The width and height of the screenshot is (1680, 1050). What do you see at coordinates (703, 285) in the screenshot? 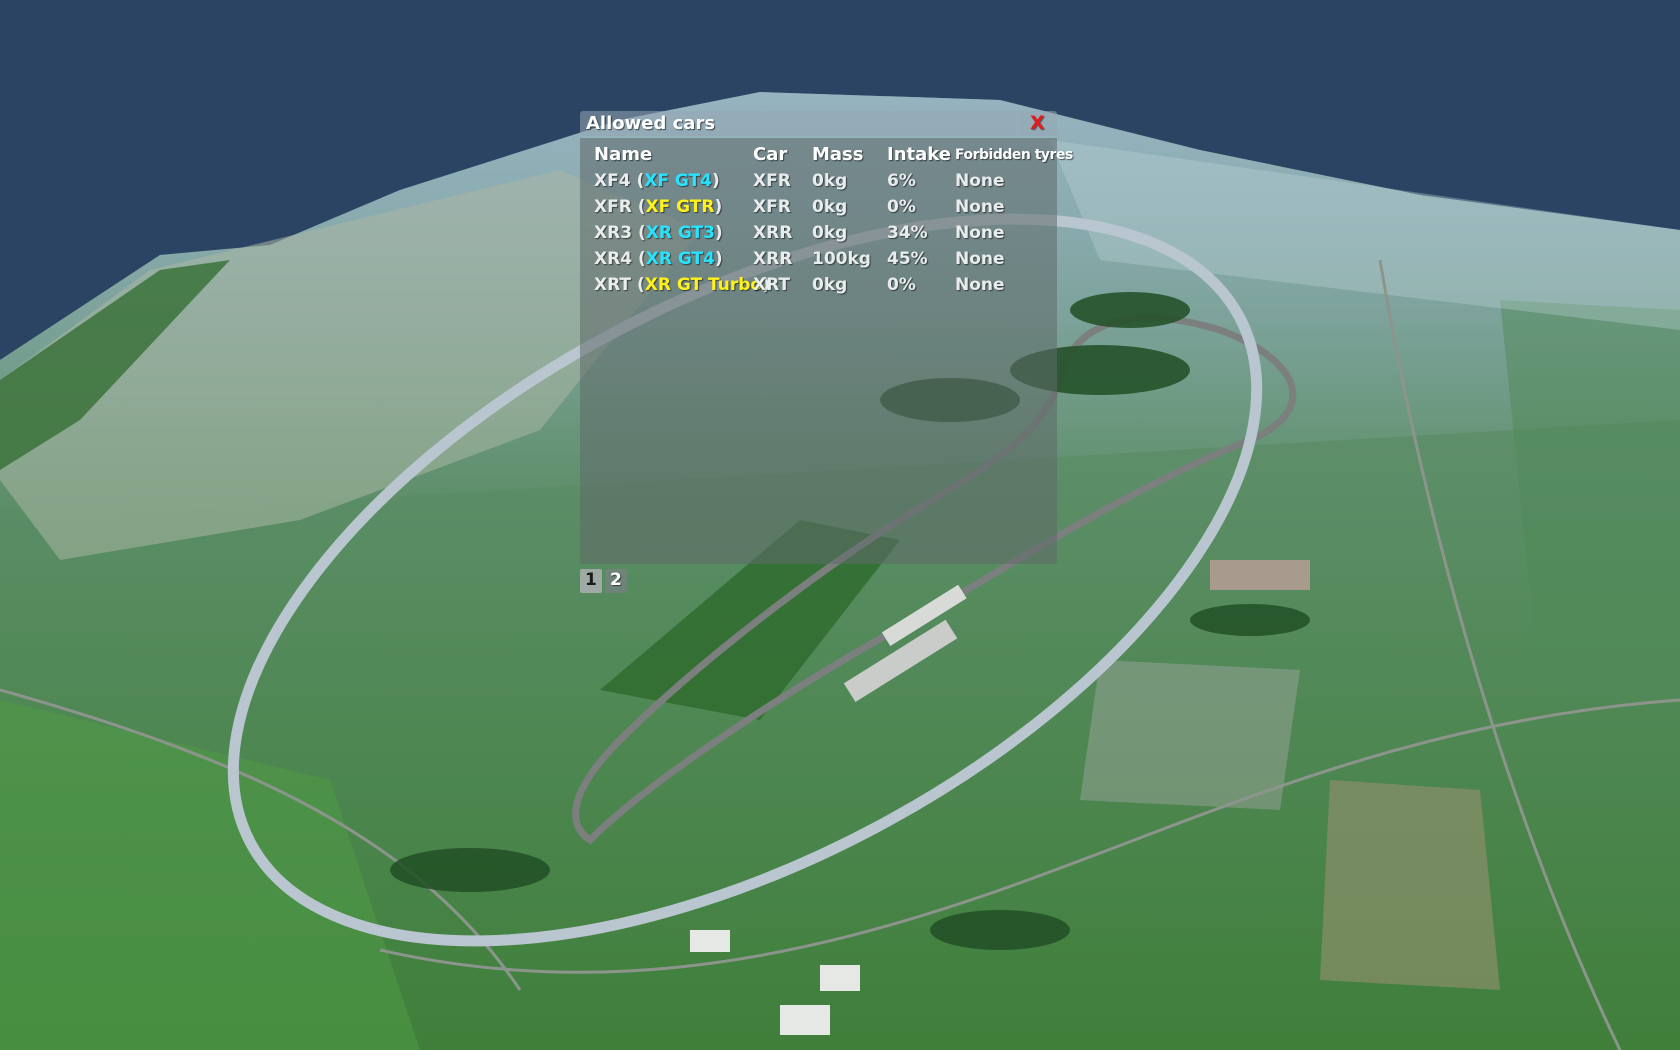
I see `cell-car-name: XR GT Turbo` at bounding box center [703, 285].